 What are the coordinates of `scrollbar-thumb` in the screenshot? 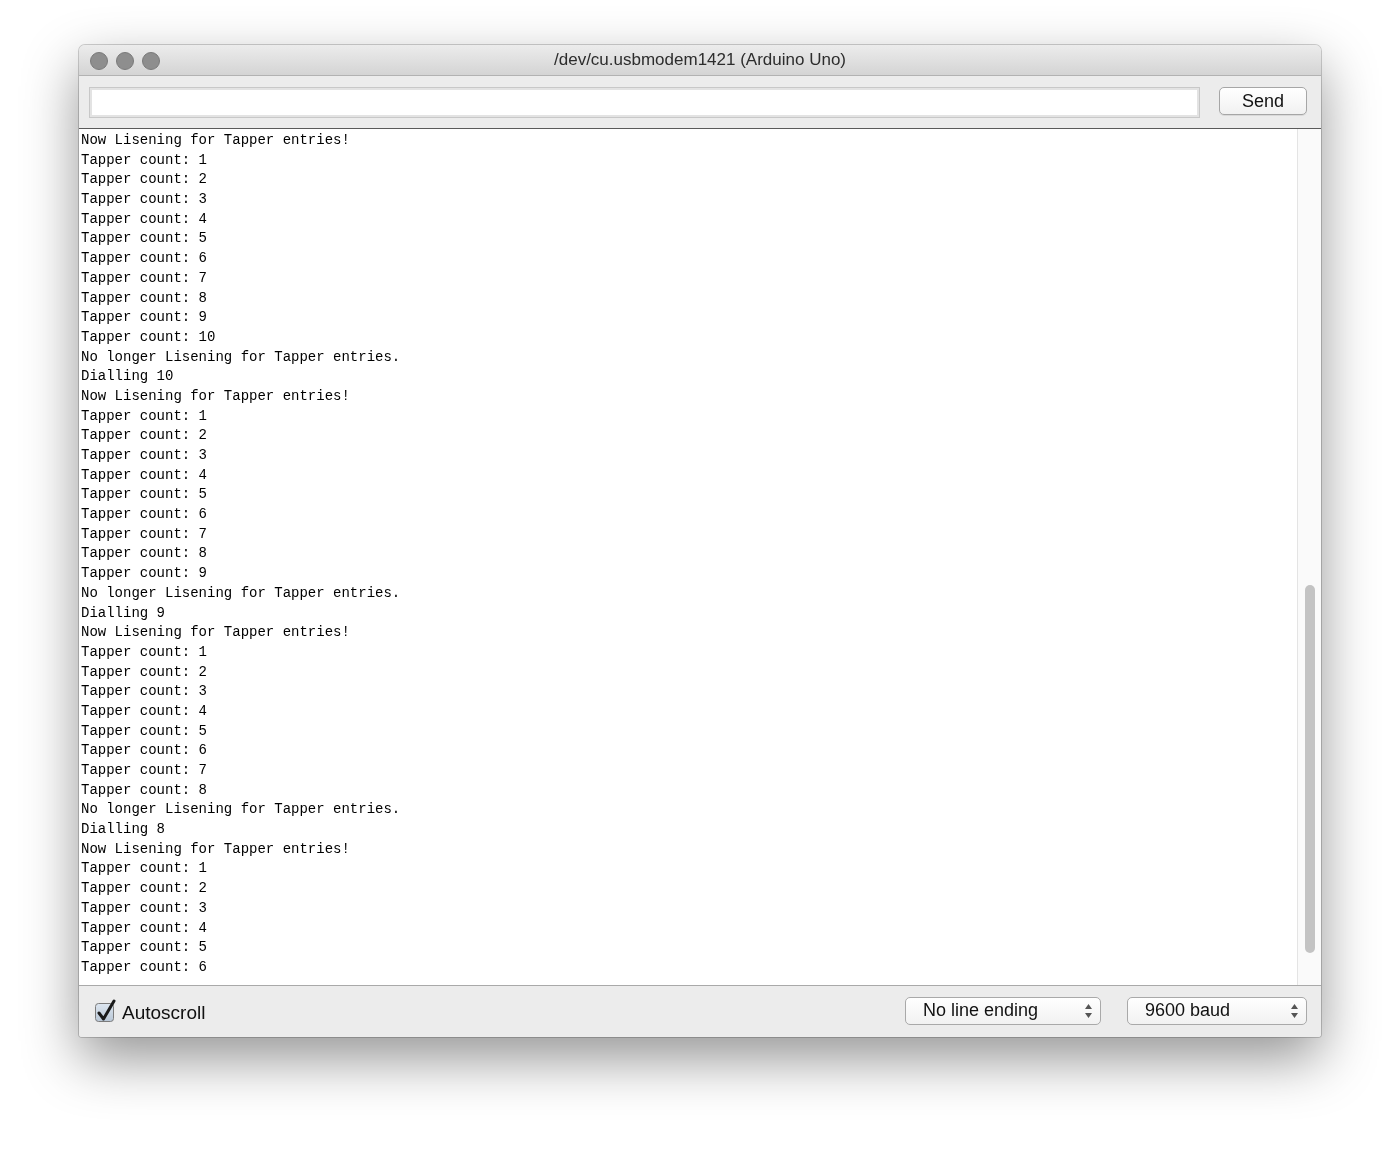 It's located at (1309, 769).